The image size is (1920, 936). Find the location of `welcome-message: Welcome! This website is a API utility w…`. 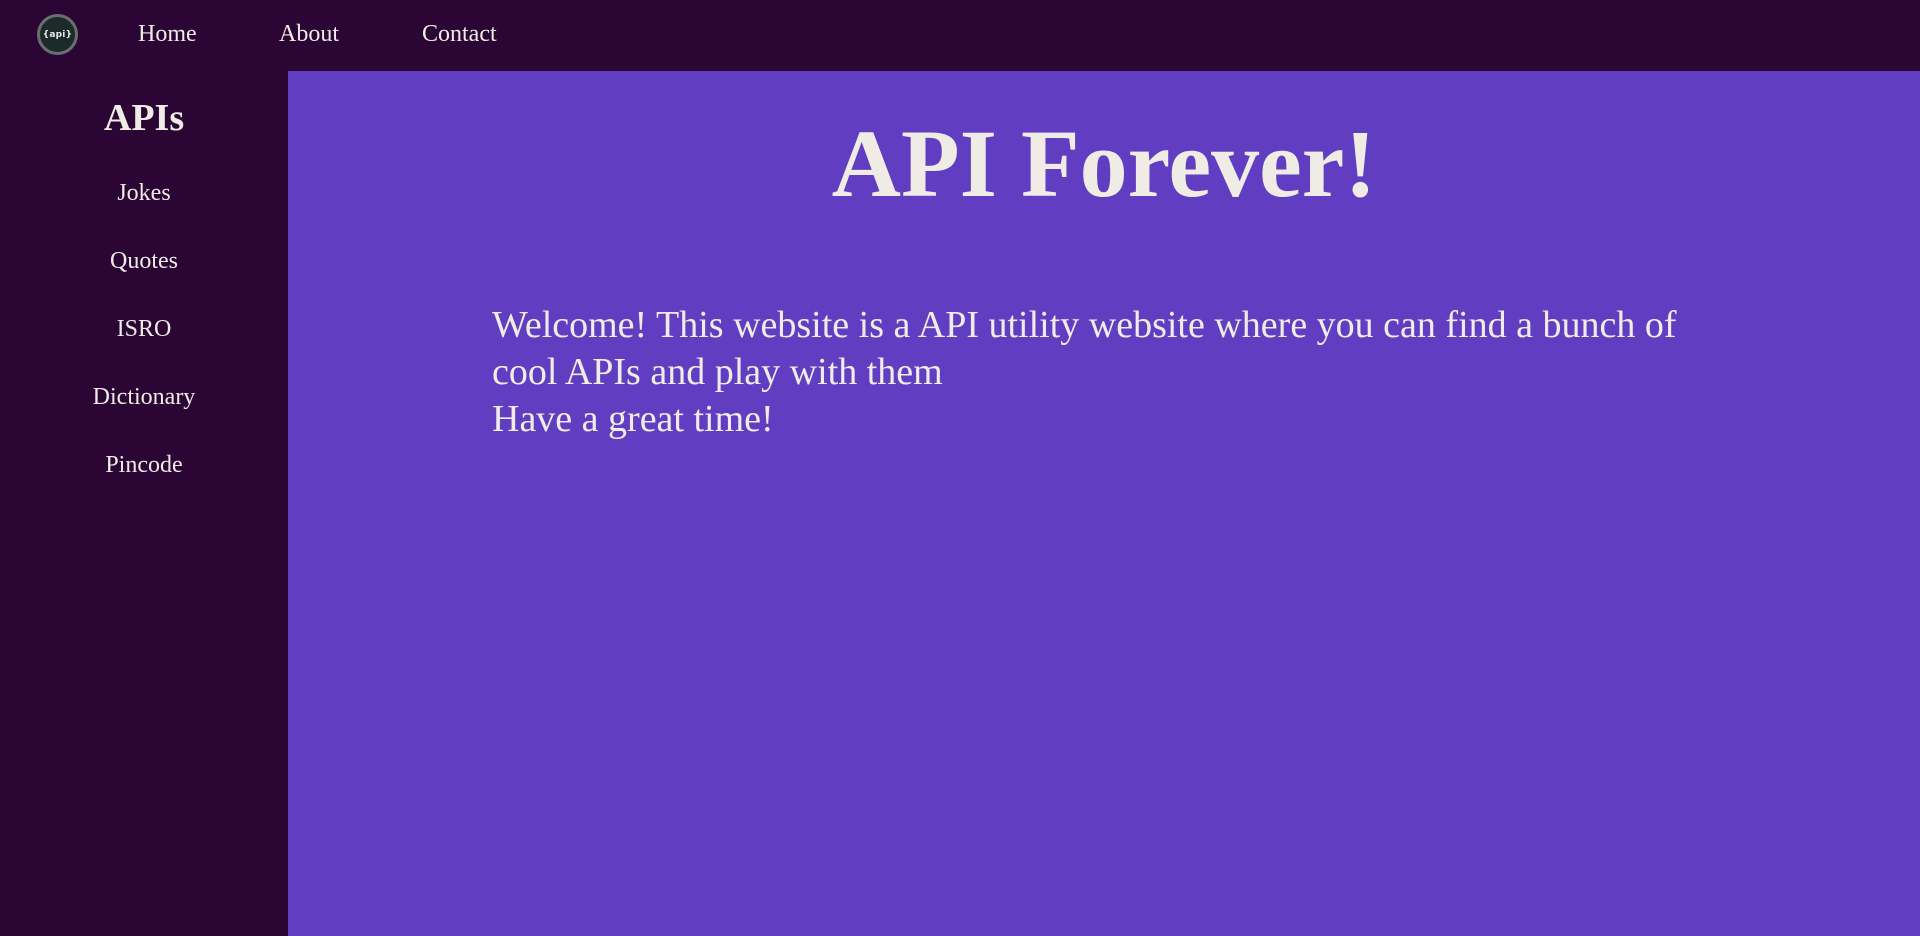

welcome-message: Welcome! This website is a API utility w… is located at coordinates (1084, 348).